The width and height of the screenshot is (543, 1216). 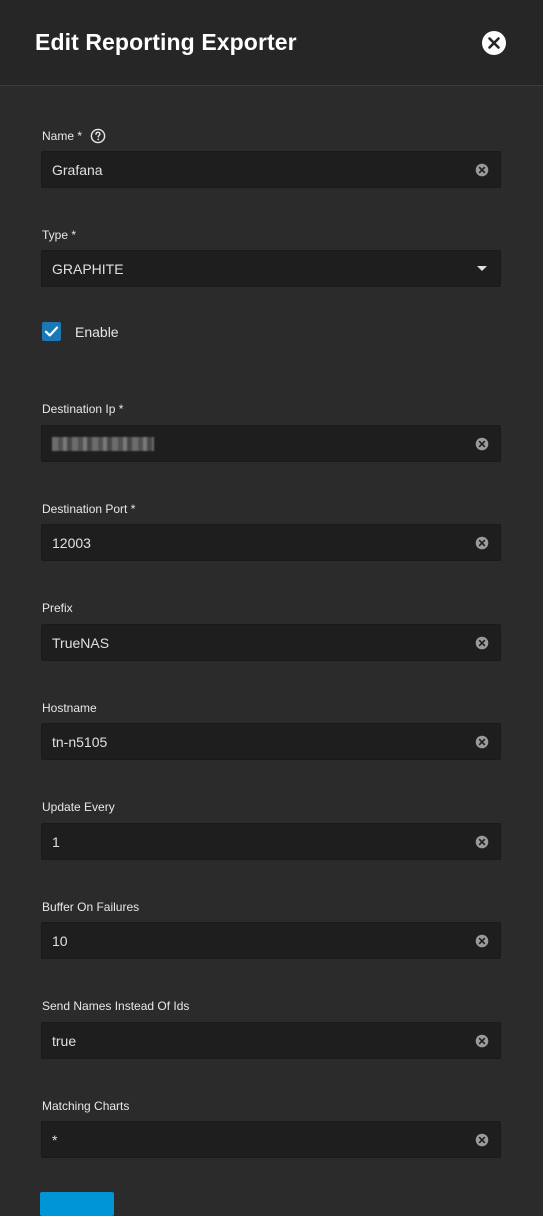 I want to click on matching-charts-label: Matching Charts, so click(x=85, y=1106).